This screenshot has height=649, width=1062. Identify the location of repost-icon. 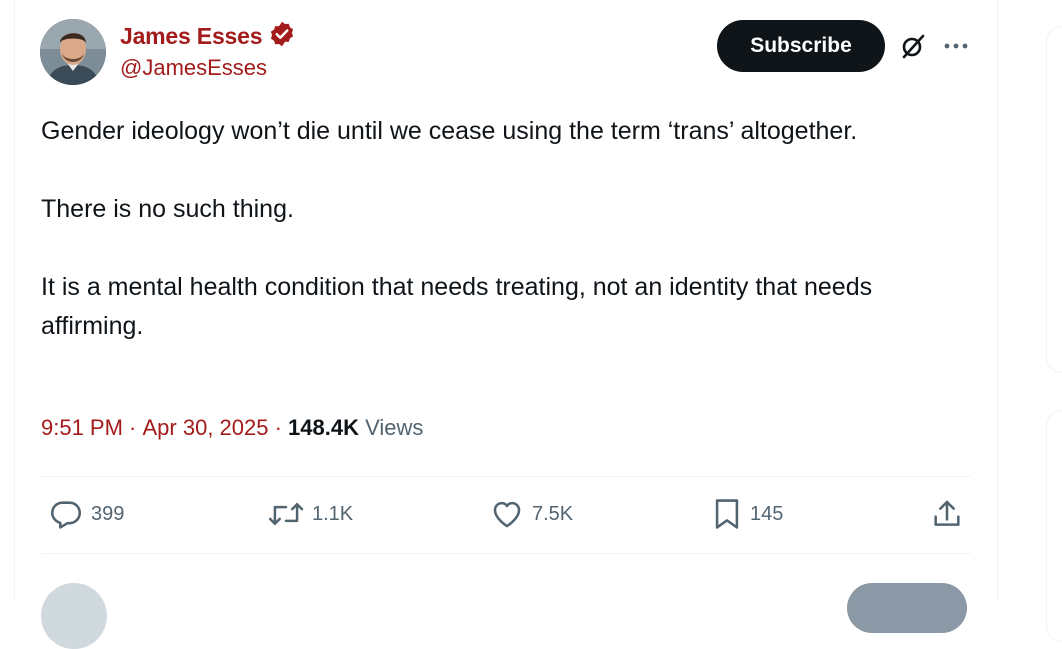
(286, 514).